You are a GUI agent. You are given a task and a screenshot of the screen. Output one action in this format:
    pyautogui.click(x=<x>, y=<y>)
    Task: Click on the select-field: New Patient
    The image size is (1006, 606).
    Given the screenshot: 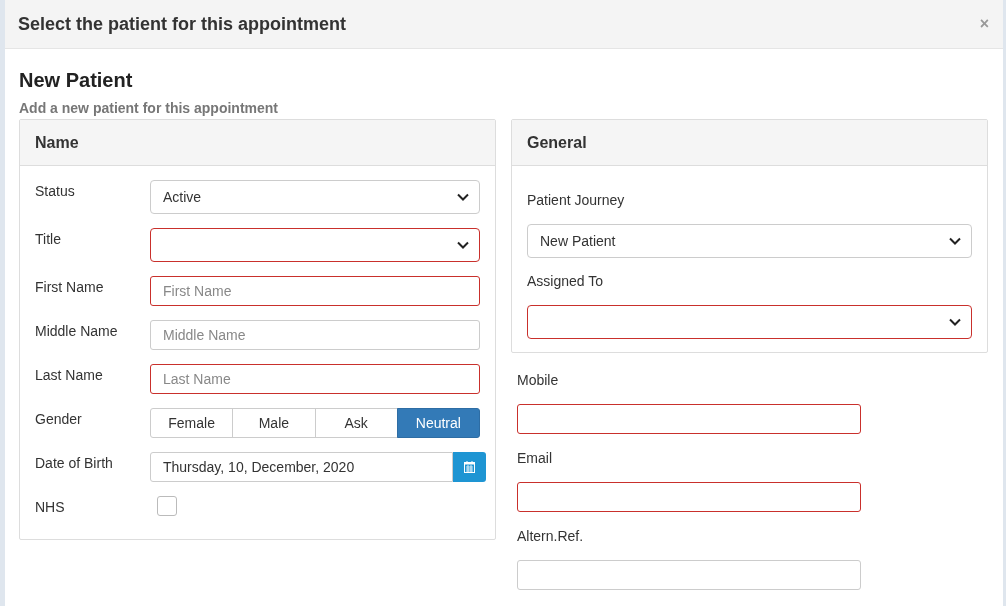 What is the action you would take?
    pyautogui.click(x=749, y=241)
    